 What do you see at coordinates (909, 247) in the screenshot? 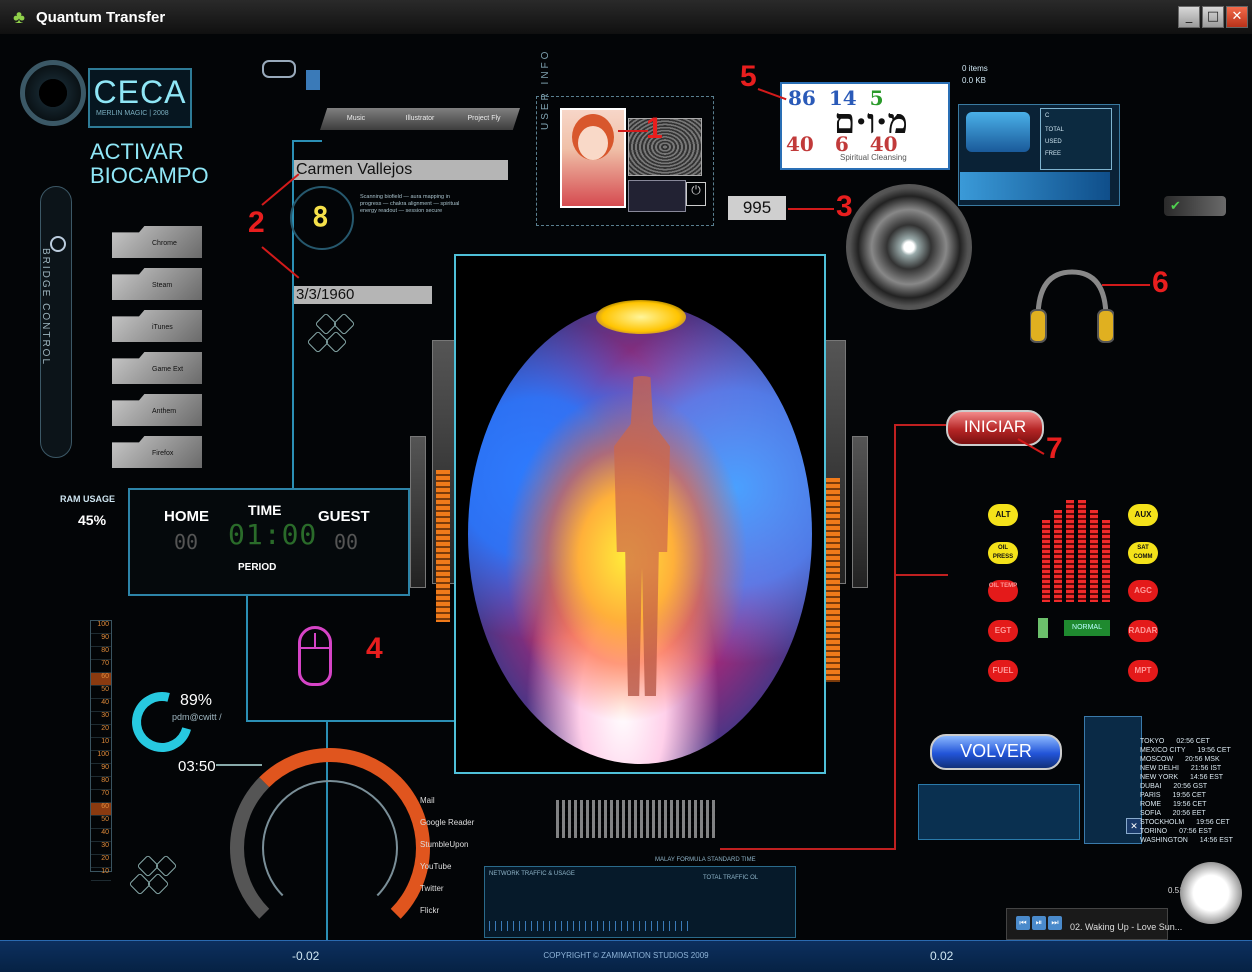
I see `speaker-icon` at bounding box center [909, 247].